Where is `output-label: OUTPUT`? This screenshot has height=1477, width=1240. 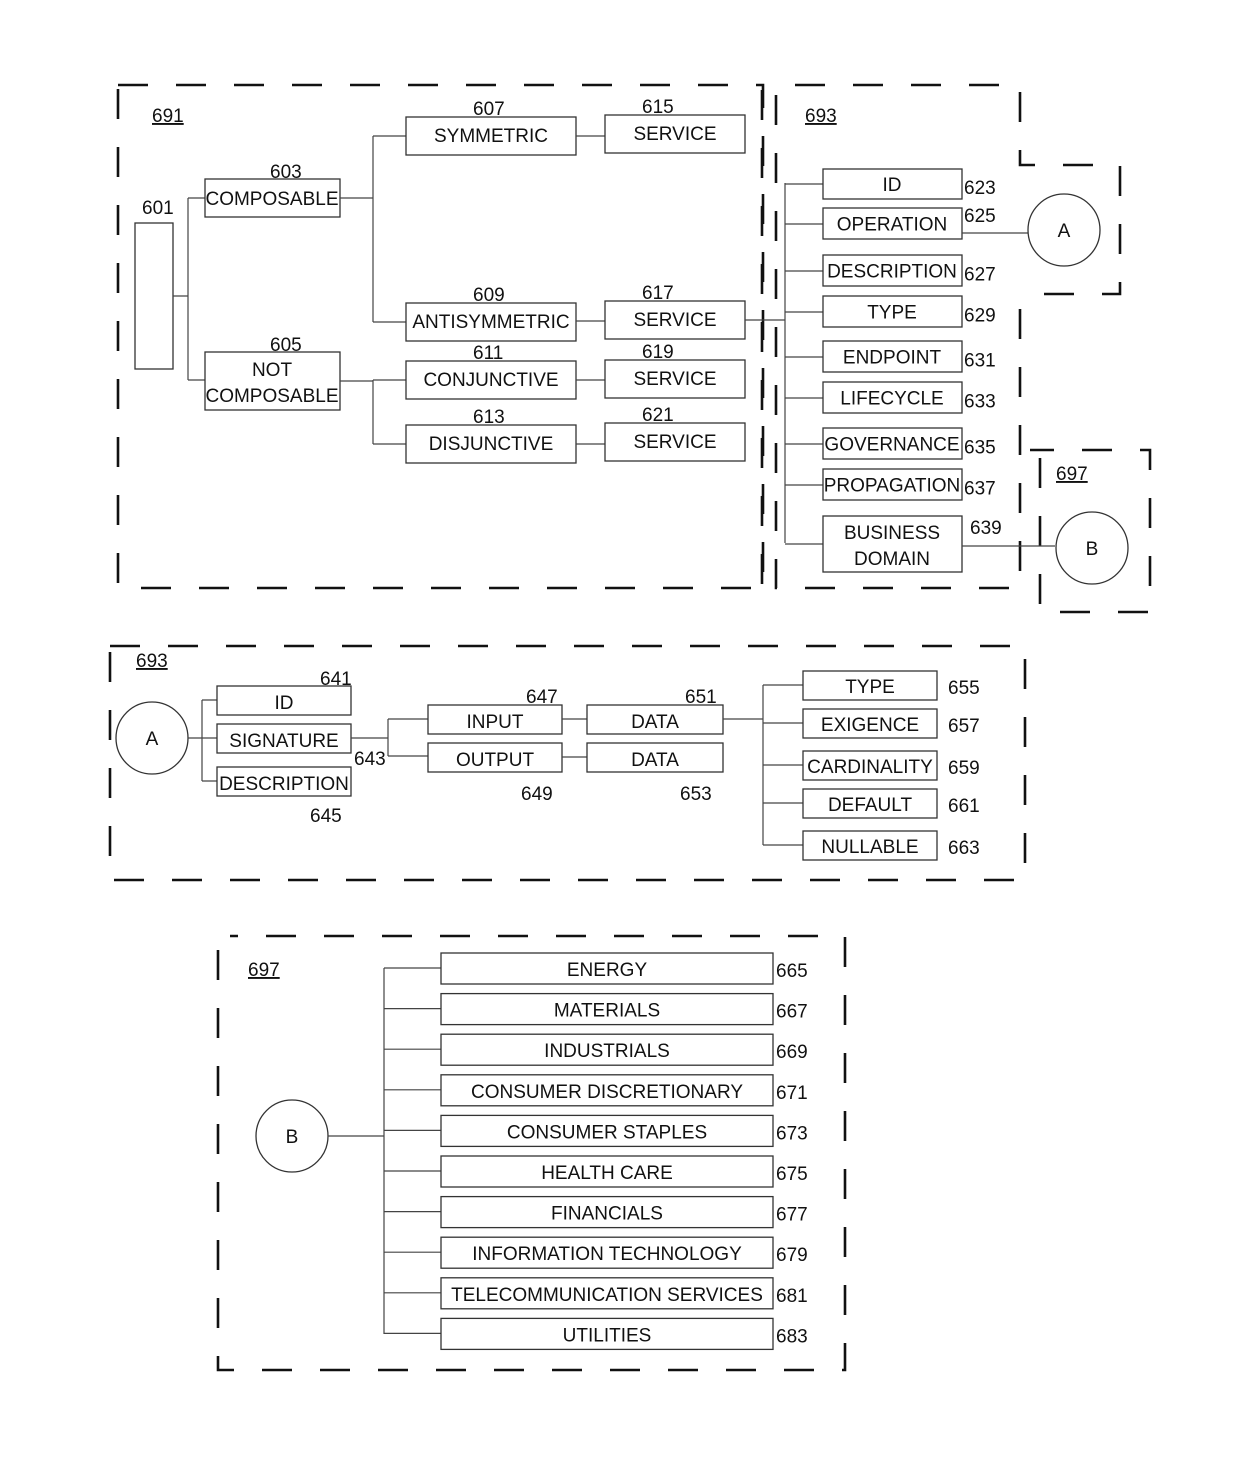
output-label: OUTPUT is located at coordinates (495, 760).